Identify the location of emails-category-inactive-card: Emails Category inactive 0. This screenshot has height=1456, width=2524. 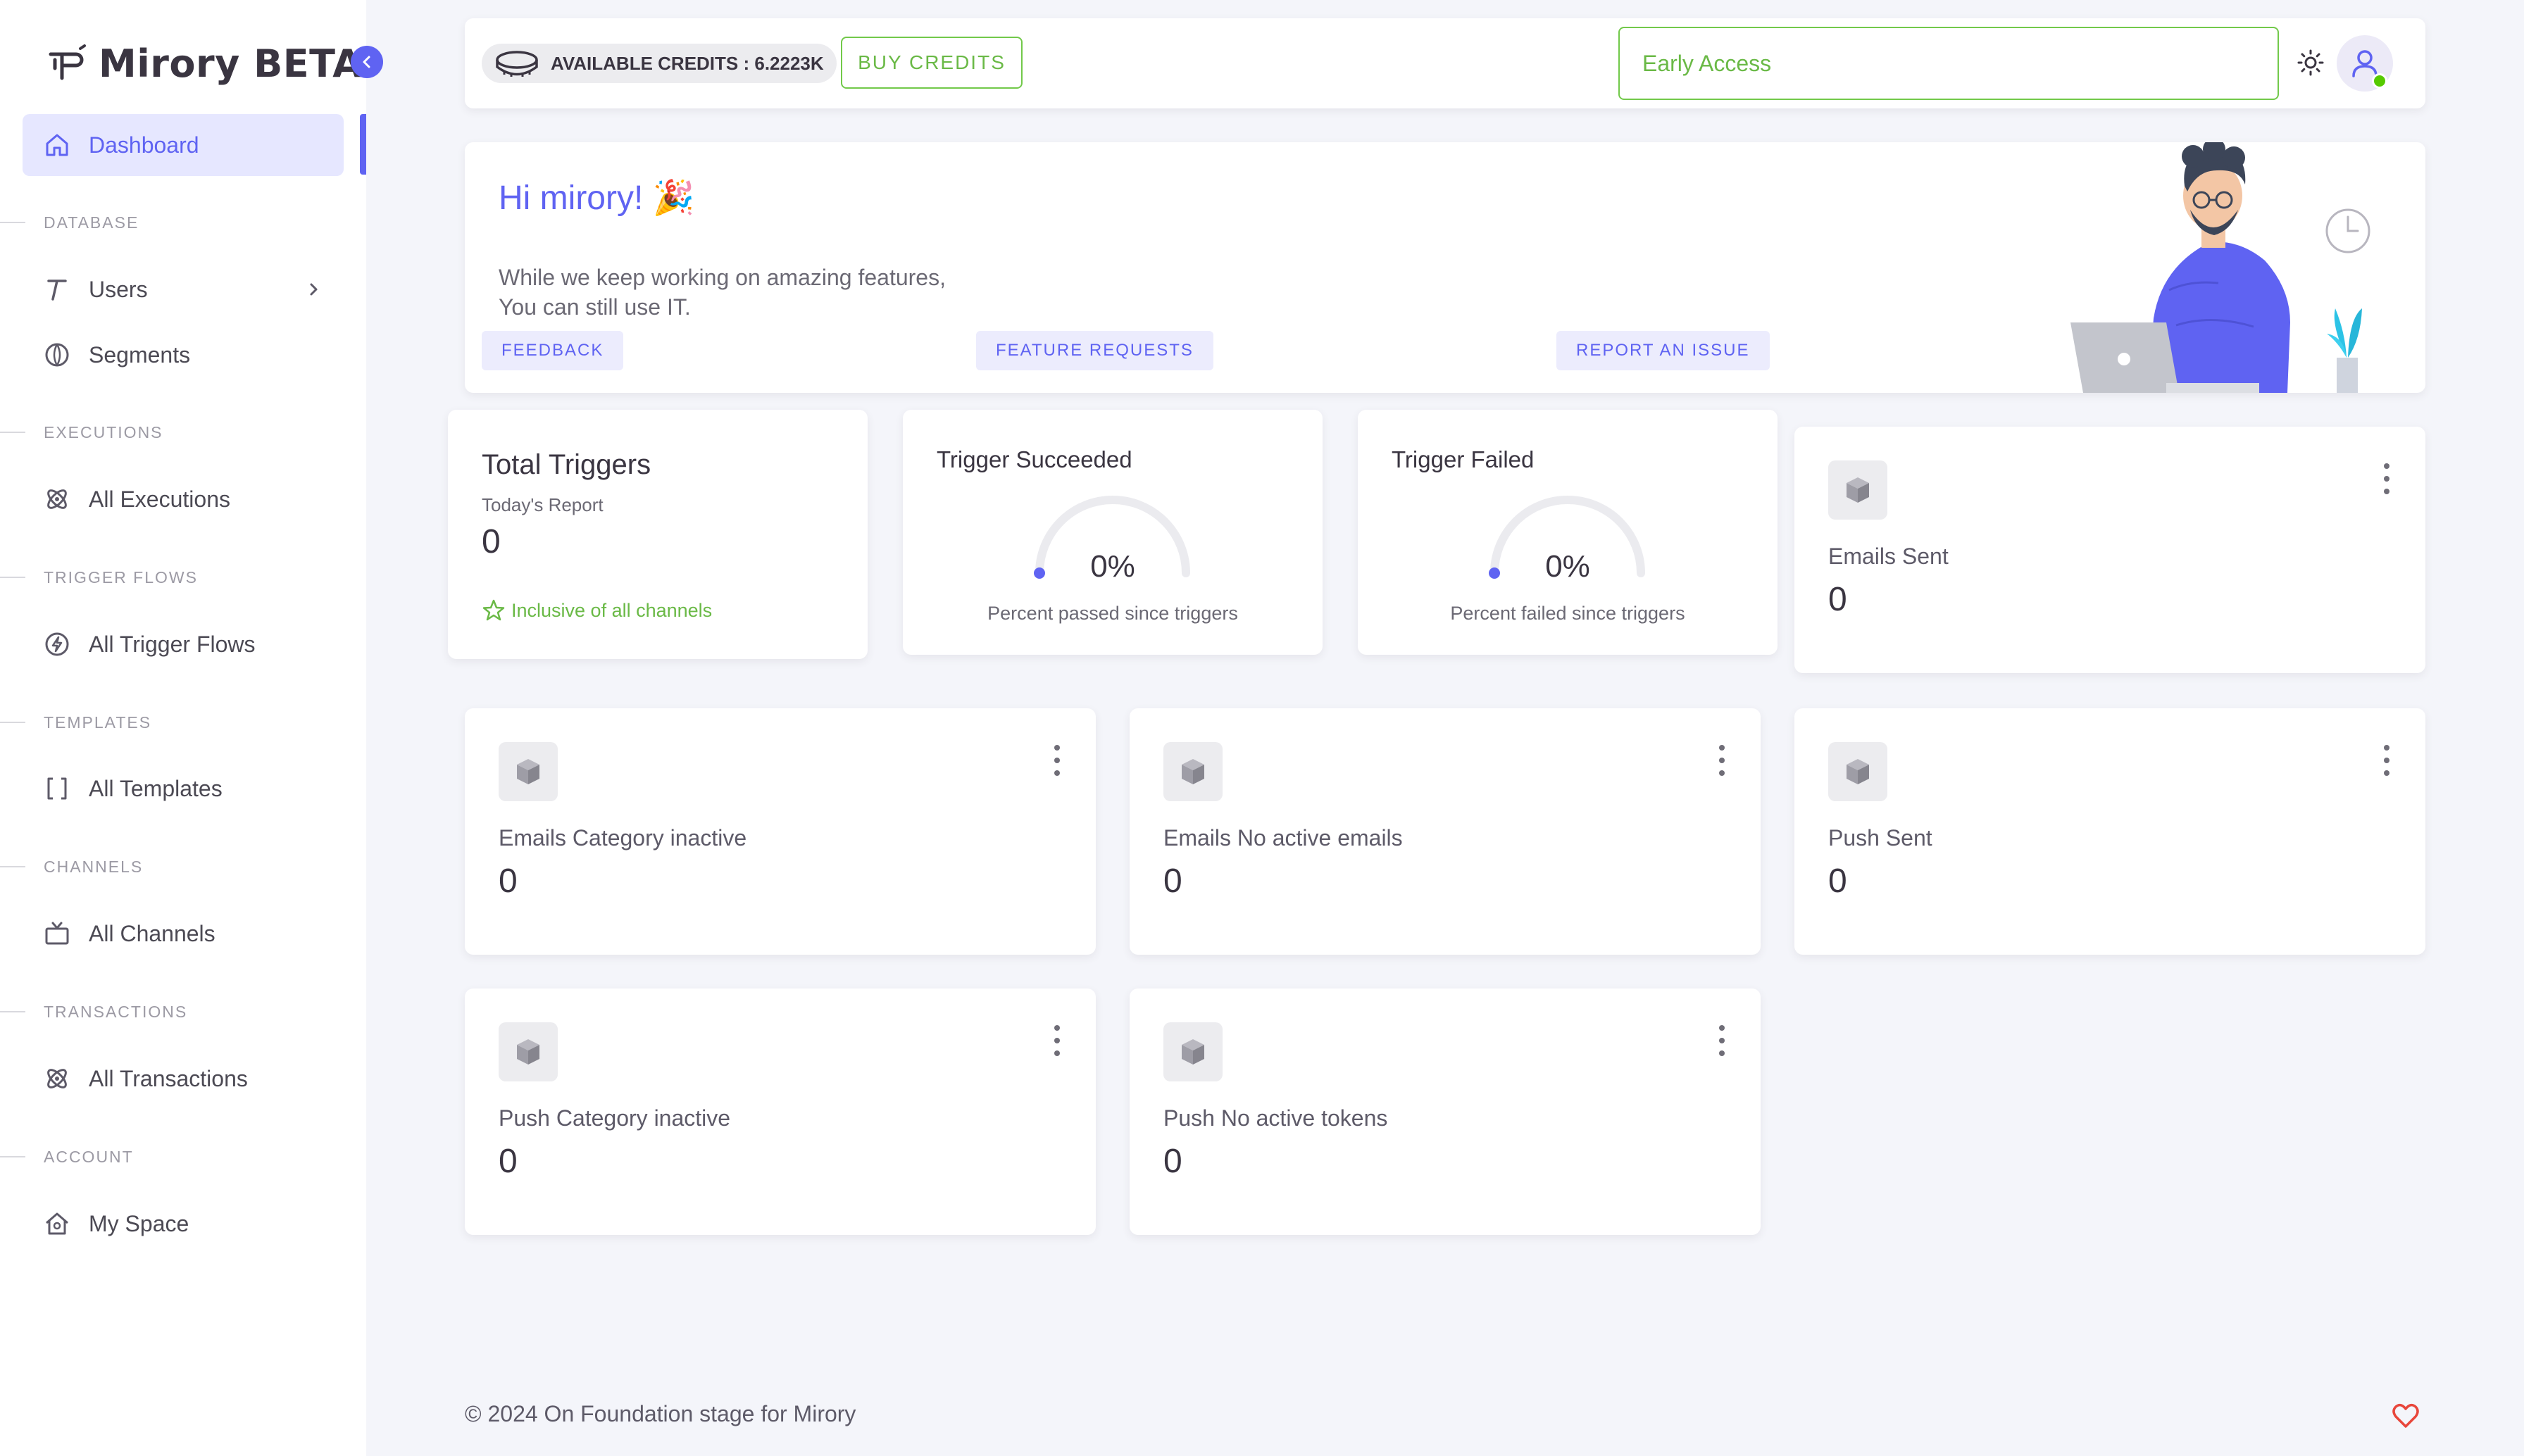
(780, 831).